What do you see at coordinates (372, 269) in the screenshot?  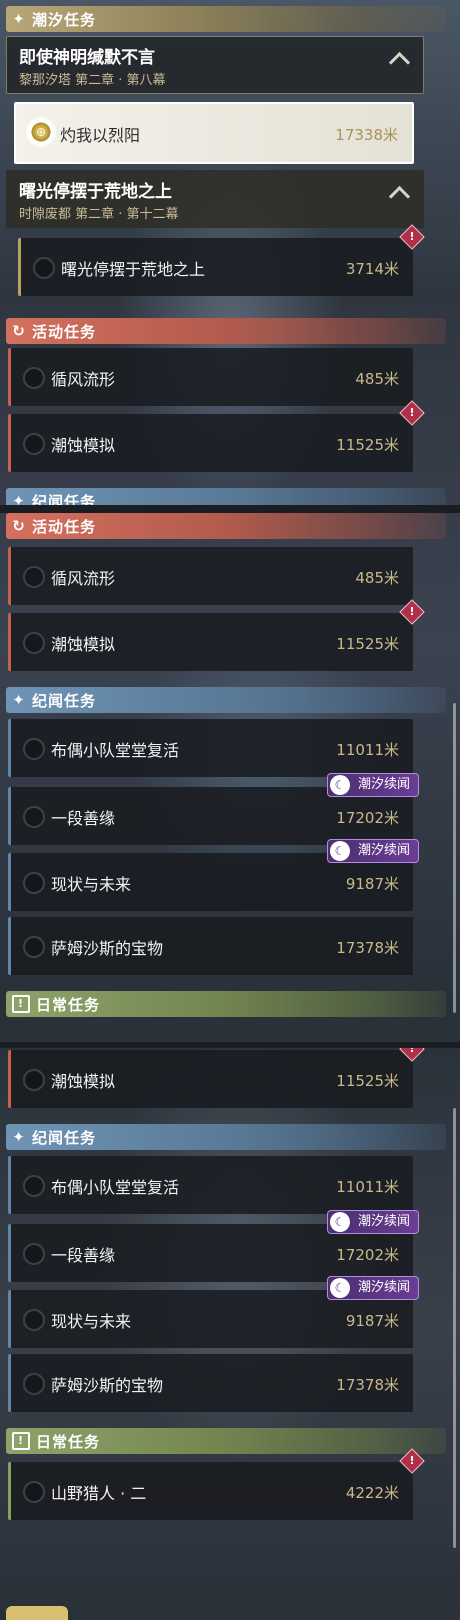 I see `quest-distance: 3714米` at bounding box center [372, 269].